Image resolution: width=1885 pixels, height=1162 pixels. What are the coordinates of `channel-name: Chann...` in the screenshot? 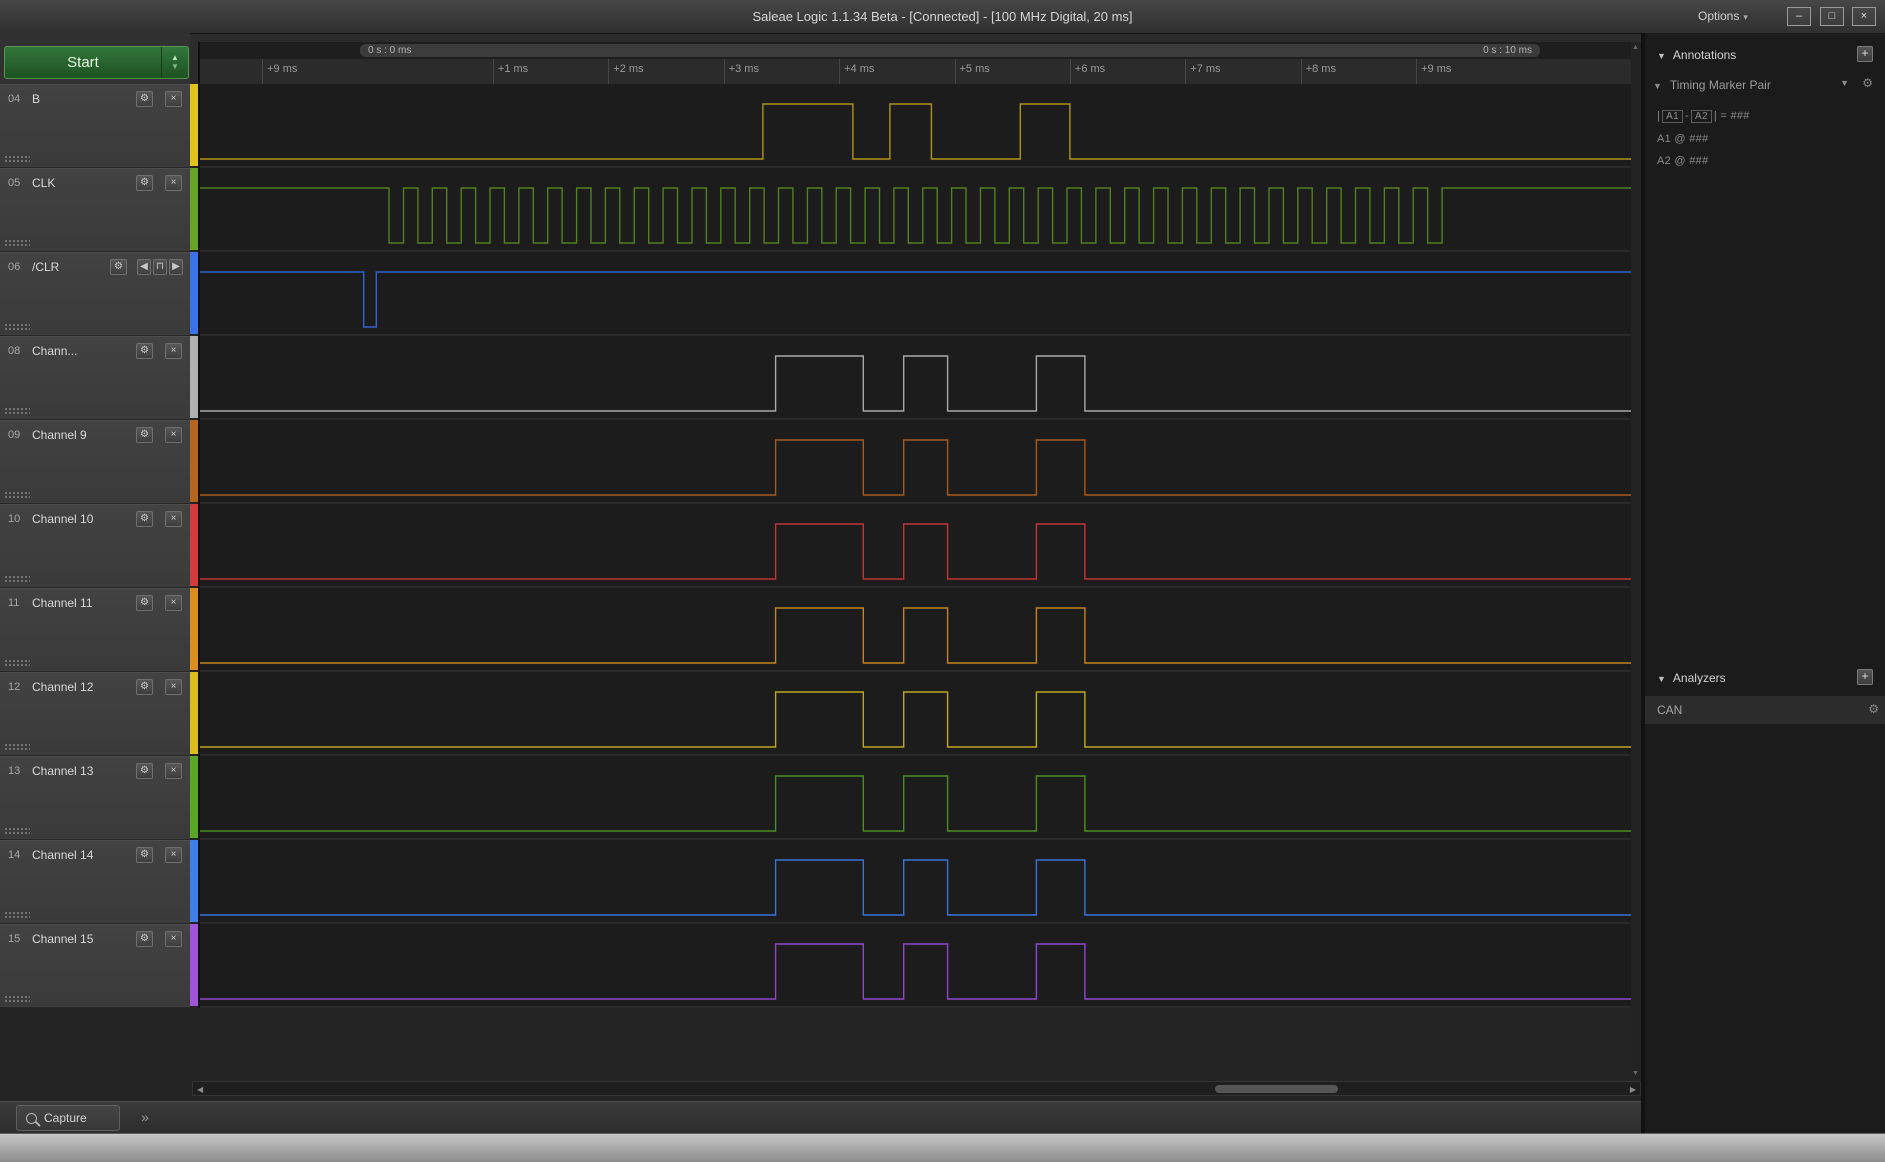 It's located at (54, 351).